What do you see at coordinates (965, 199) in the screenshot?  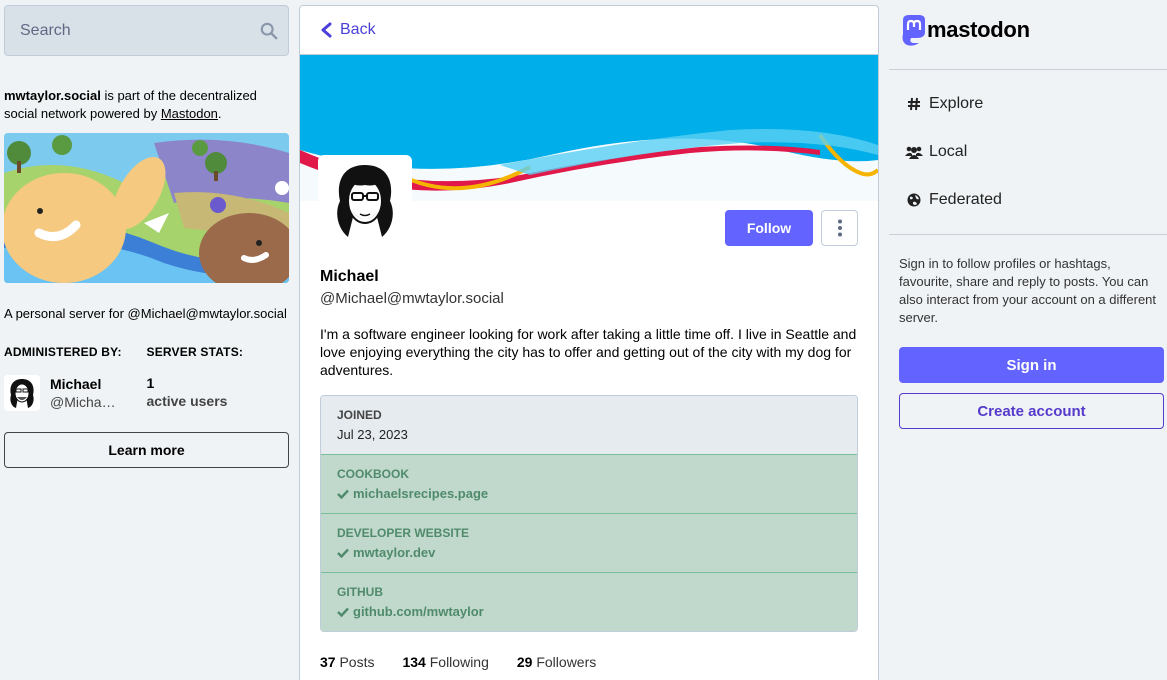 I see `nav-label: Federated` at bounding box center [965, 199].